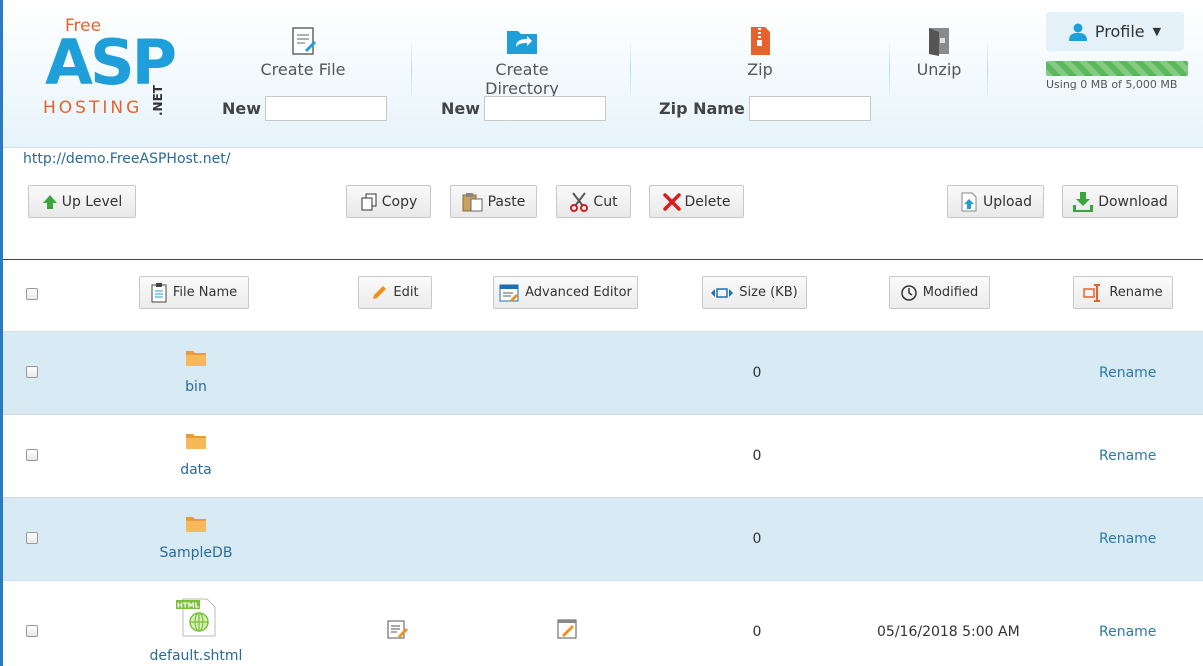 The width and height of the screenshot is (1203, 666). I want to click on create-file-button: Create File, so click(303, 52).